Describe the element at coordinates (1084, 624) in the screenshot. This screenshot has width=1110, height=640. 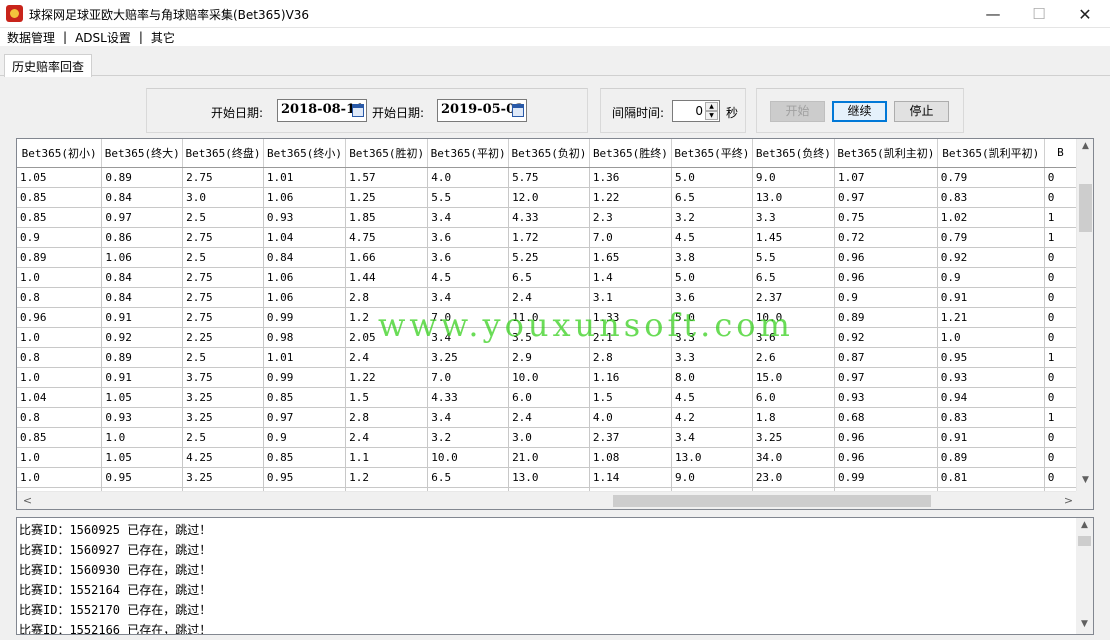
I see `scroll-down-icon: ▼` at that location.